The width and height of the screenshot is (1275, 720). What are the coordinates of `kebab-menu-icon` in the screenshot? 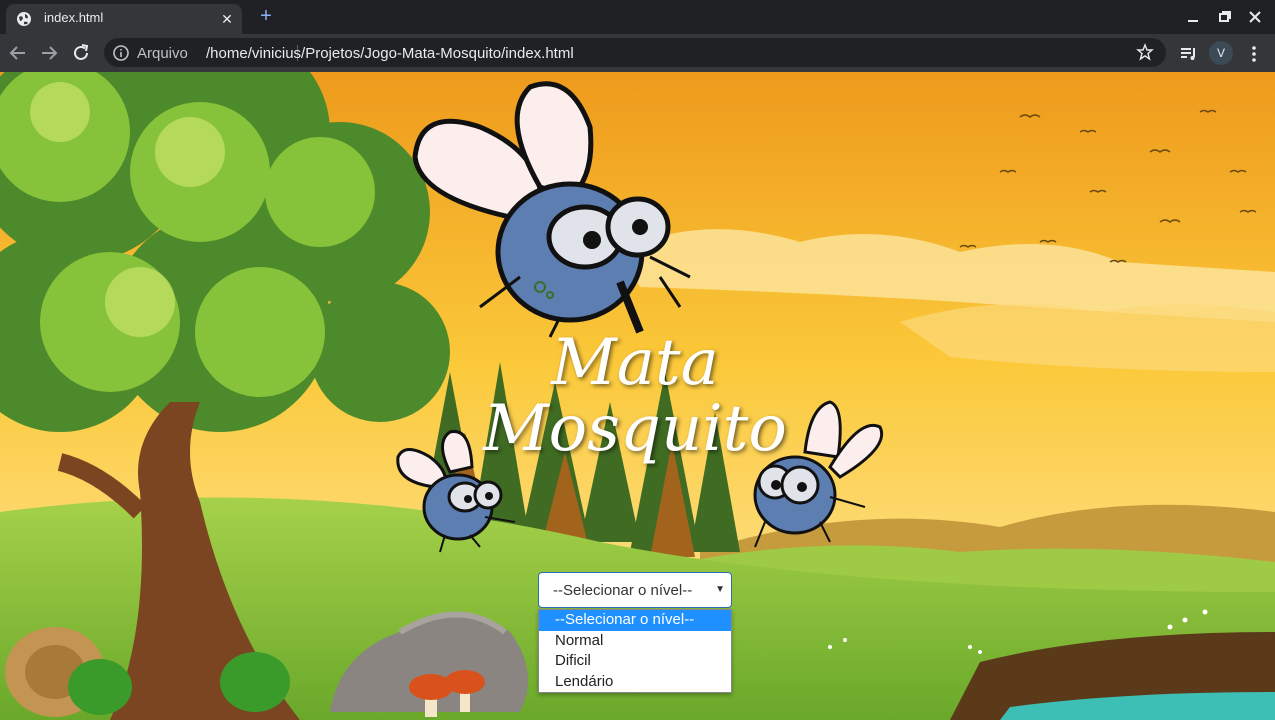 It's located at (1254, 54).